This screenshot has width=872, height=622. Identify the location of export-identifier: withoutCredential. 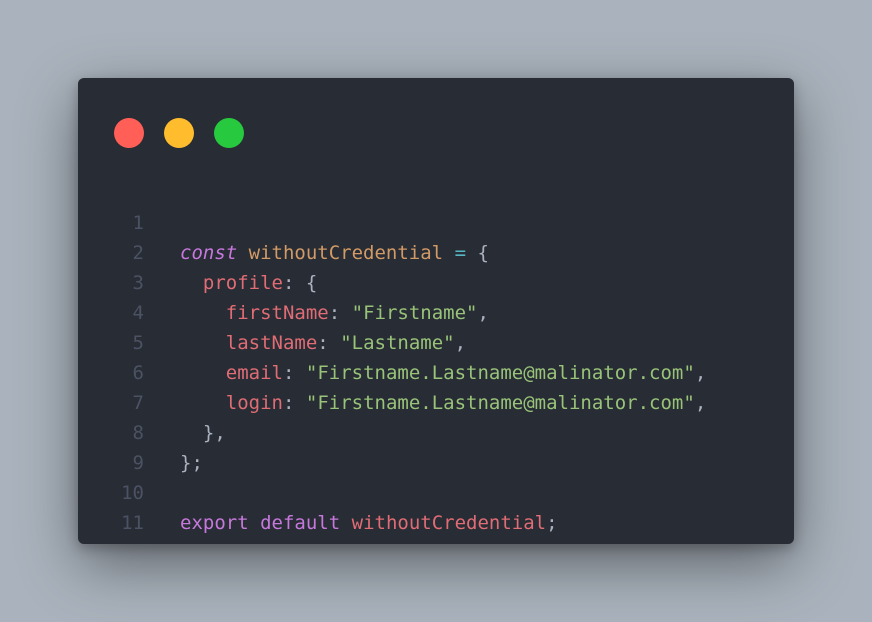
(449, 523).